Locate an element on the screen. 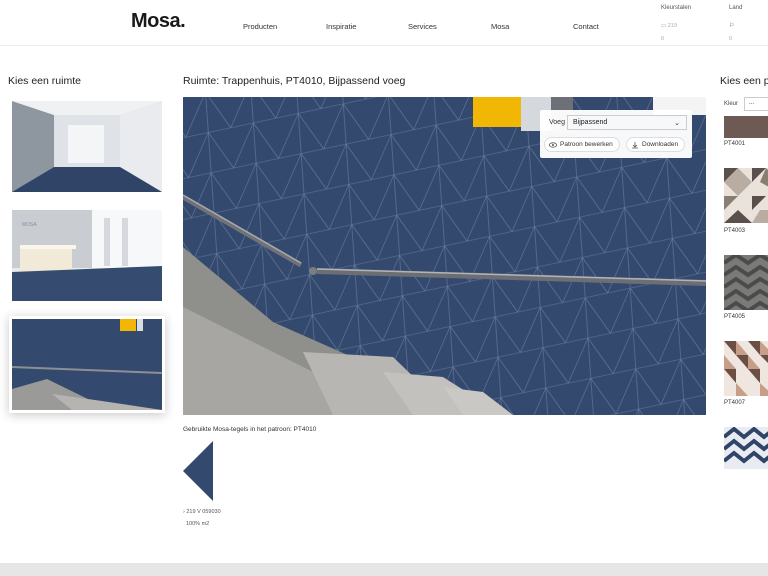 The image size is (768, 576). pattern-swatch-pt4001 is located at coordinates (746, 127).